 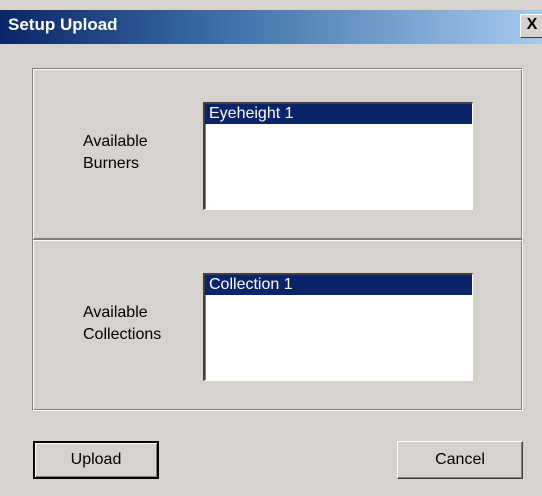 What do you see at coordinates (63, 24) in the screenshot?
I see `window-title: Setup Upload` at bounding box center [63, 24].